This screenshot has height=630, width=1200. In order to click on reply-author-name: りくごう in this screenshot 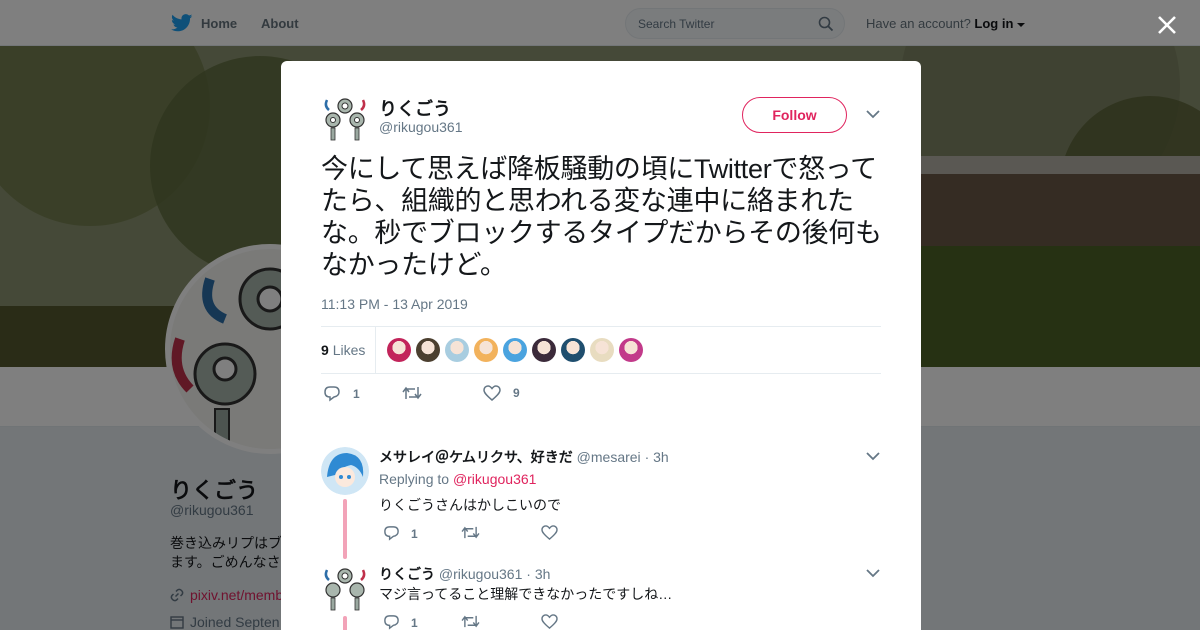, I will do `click(407, 574)`.